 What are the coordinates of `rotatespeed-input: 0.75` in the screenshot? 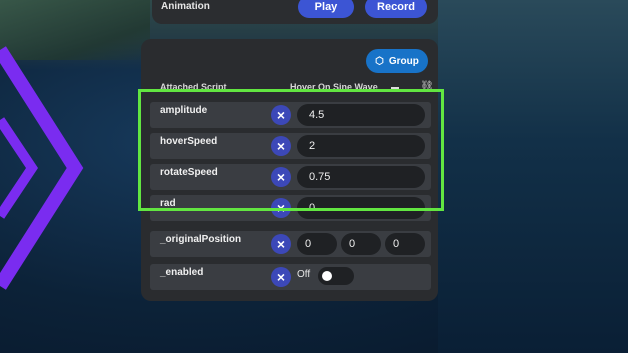 It's located at (361, 177).